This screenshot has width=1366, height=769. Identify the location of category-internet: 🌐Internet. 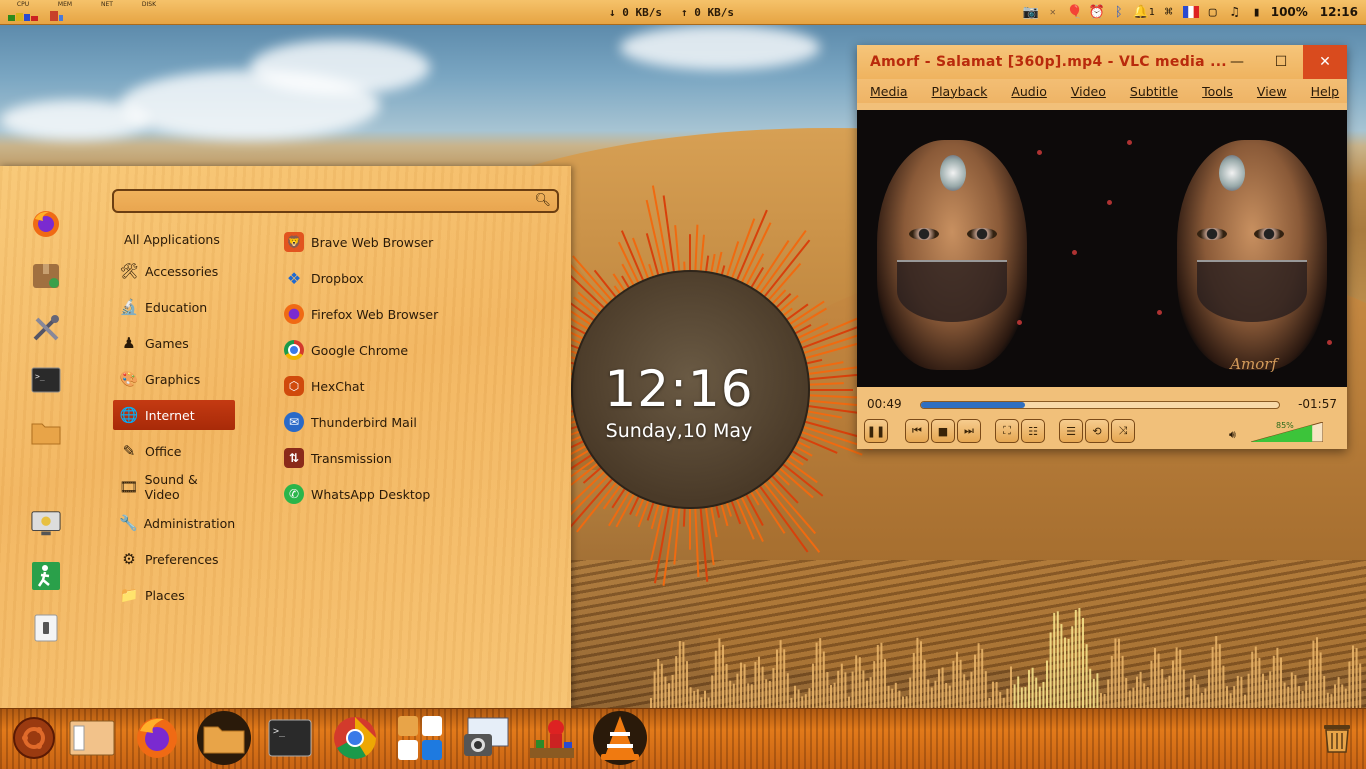
(174, 415).